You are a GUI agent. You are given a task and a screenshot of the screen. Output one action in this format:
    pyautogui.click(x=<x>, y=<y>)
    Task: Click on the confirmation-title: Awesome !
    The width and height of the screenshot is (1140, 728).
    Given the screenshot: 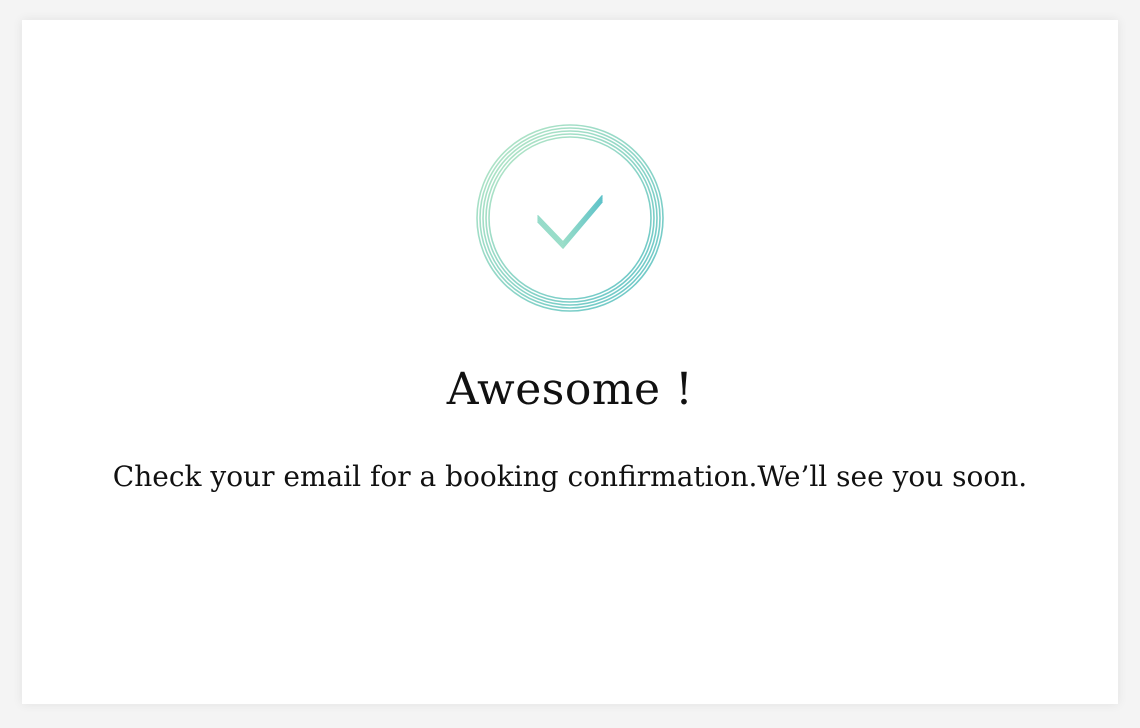 What is the action you would take?
    pyautogui.click(x=570, y=389)
    